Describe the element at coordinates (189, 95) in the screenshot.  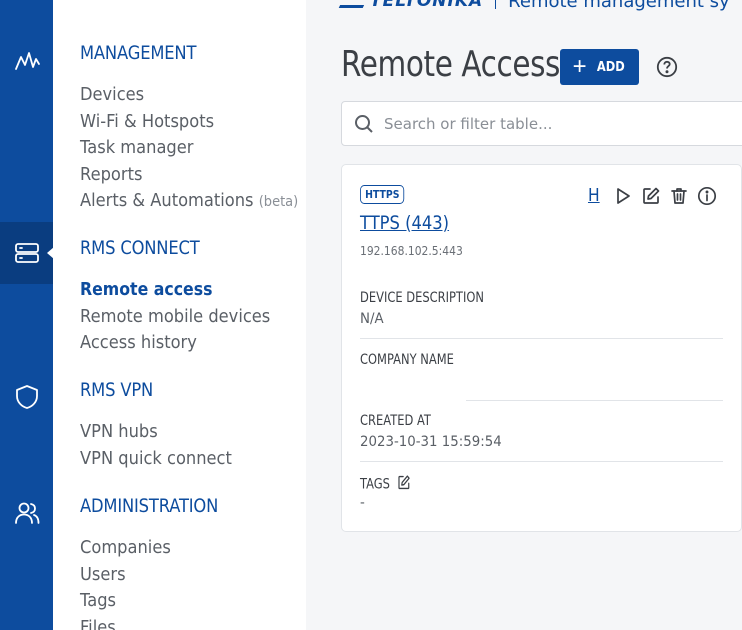
I see `nav-item-devices: Devices` at that location.